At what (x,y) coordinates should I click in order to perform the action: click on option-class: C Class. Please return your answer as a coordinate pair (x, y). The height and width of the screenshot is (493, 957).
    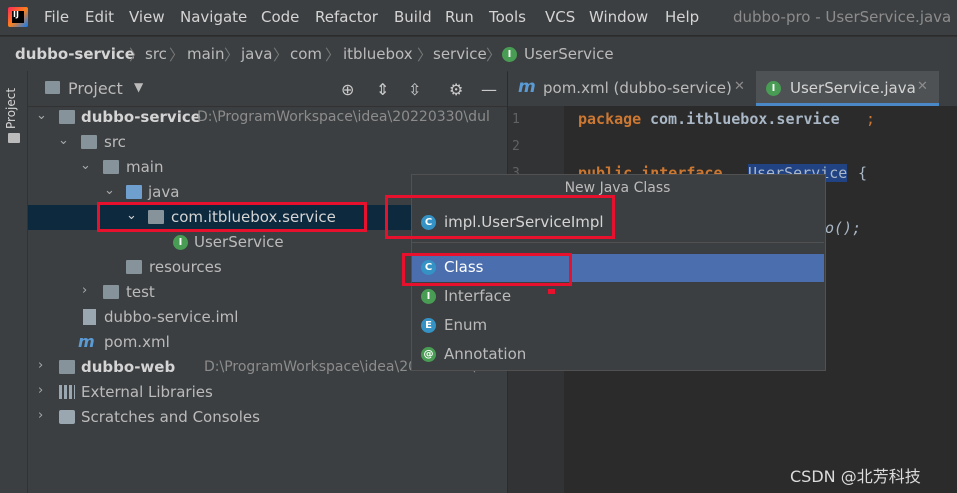
    Looking at the image, I should click on (618, 268).